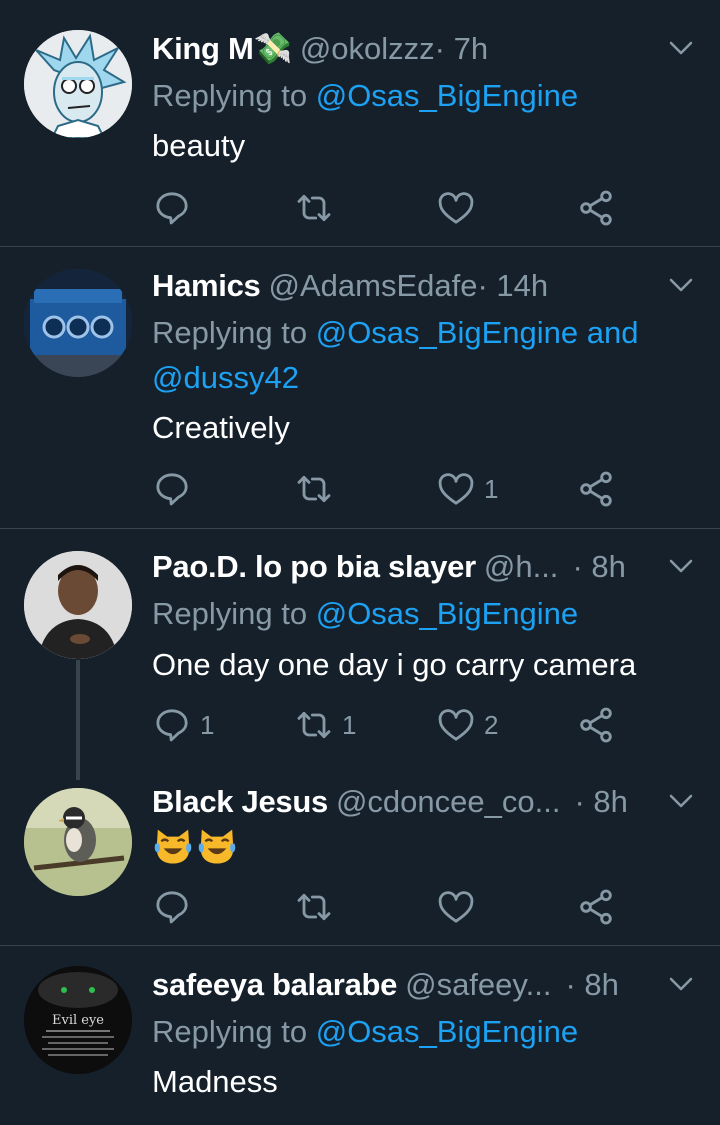  I want to click on replying-to-continued: @dussy42, so click(225, 377).